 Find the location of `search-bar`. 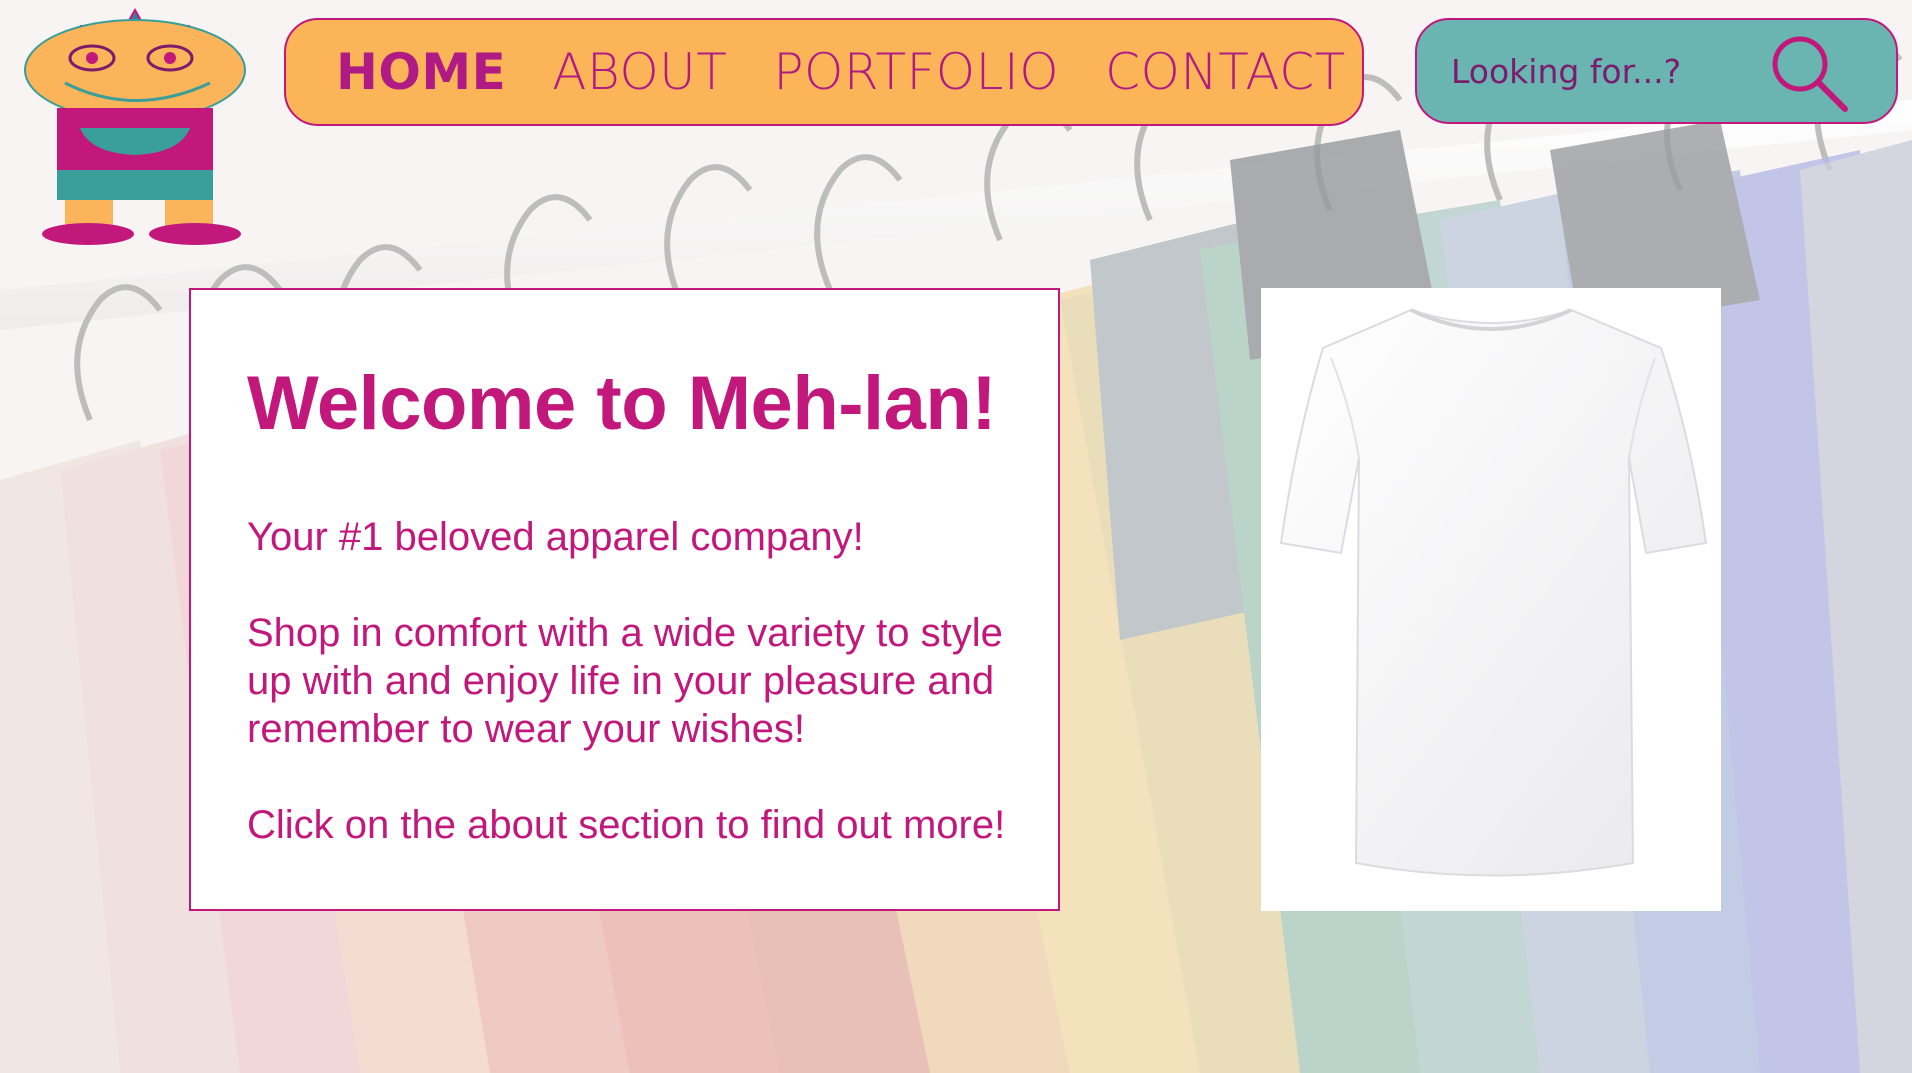

search-bar is located at coordinates (1656, 71).